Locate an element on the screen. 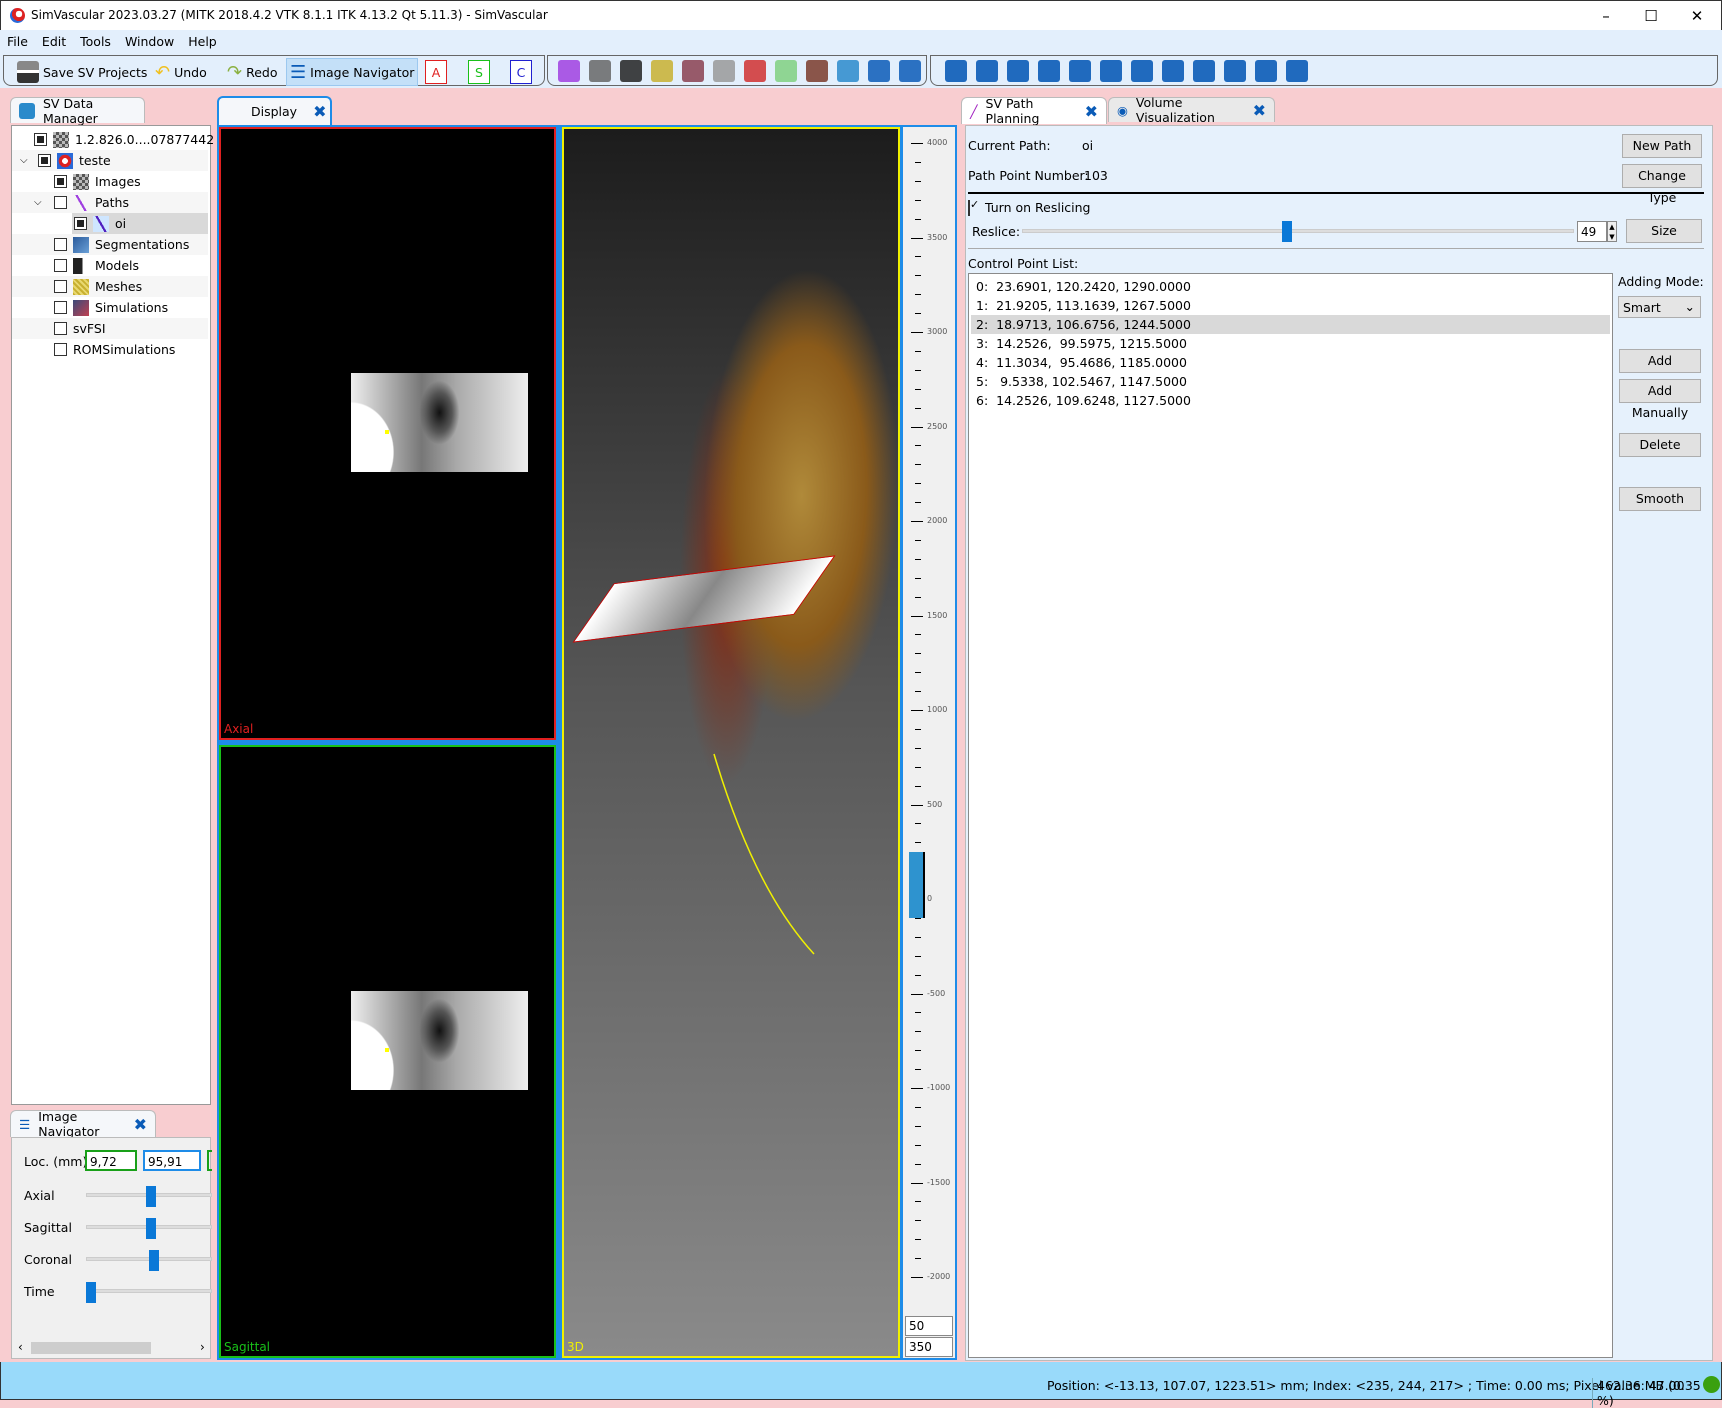 The image size is (1722, 1408). tab-display: Display ✖ is located at coordinates (274, 110).